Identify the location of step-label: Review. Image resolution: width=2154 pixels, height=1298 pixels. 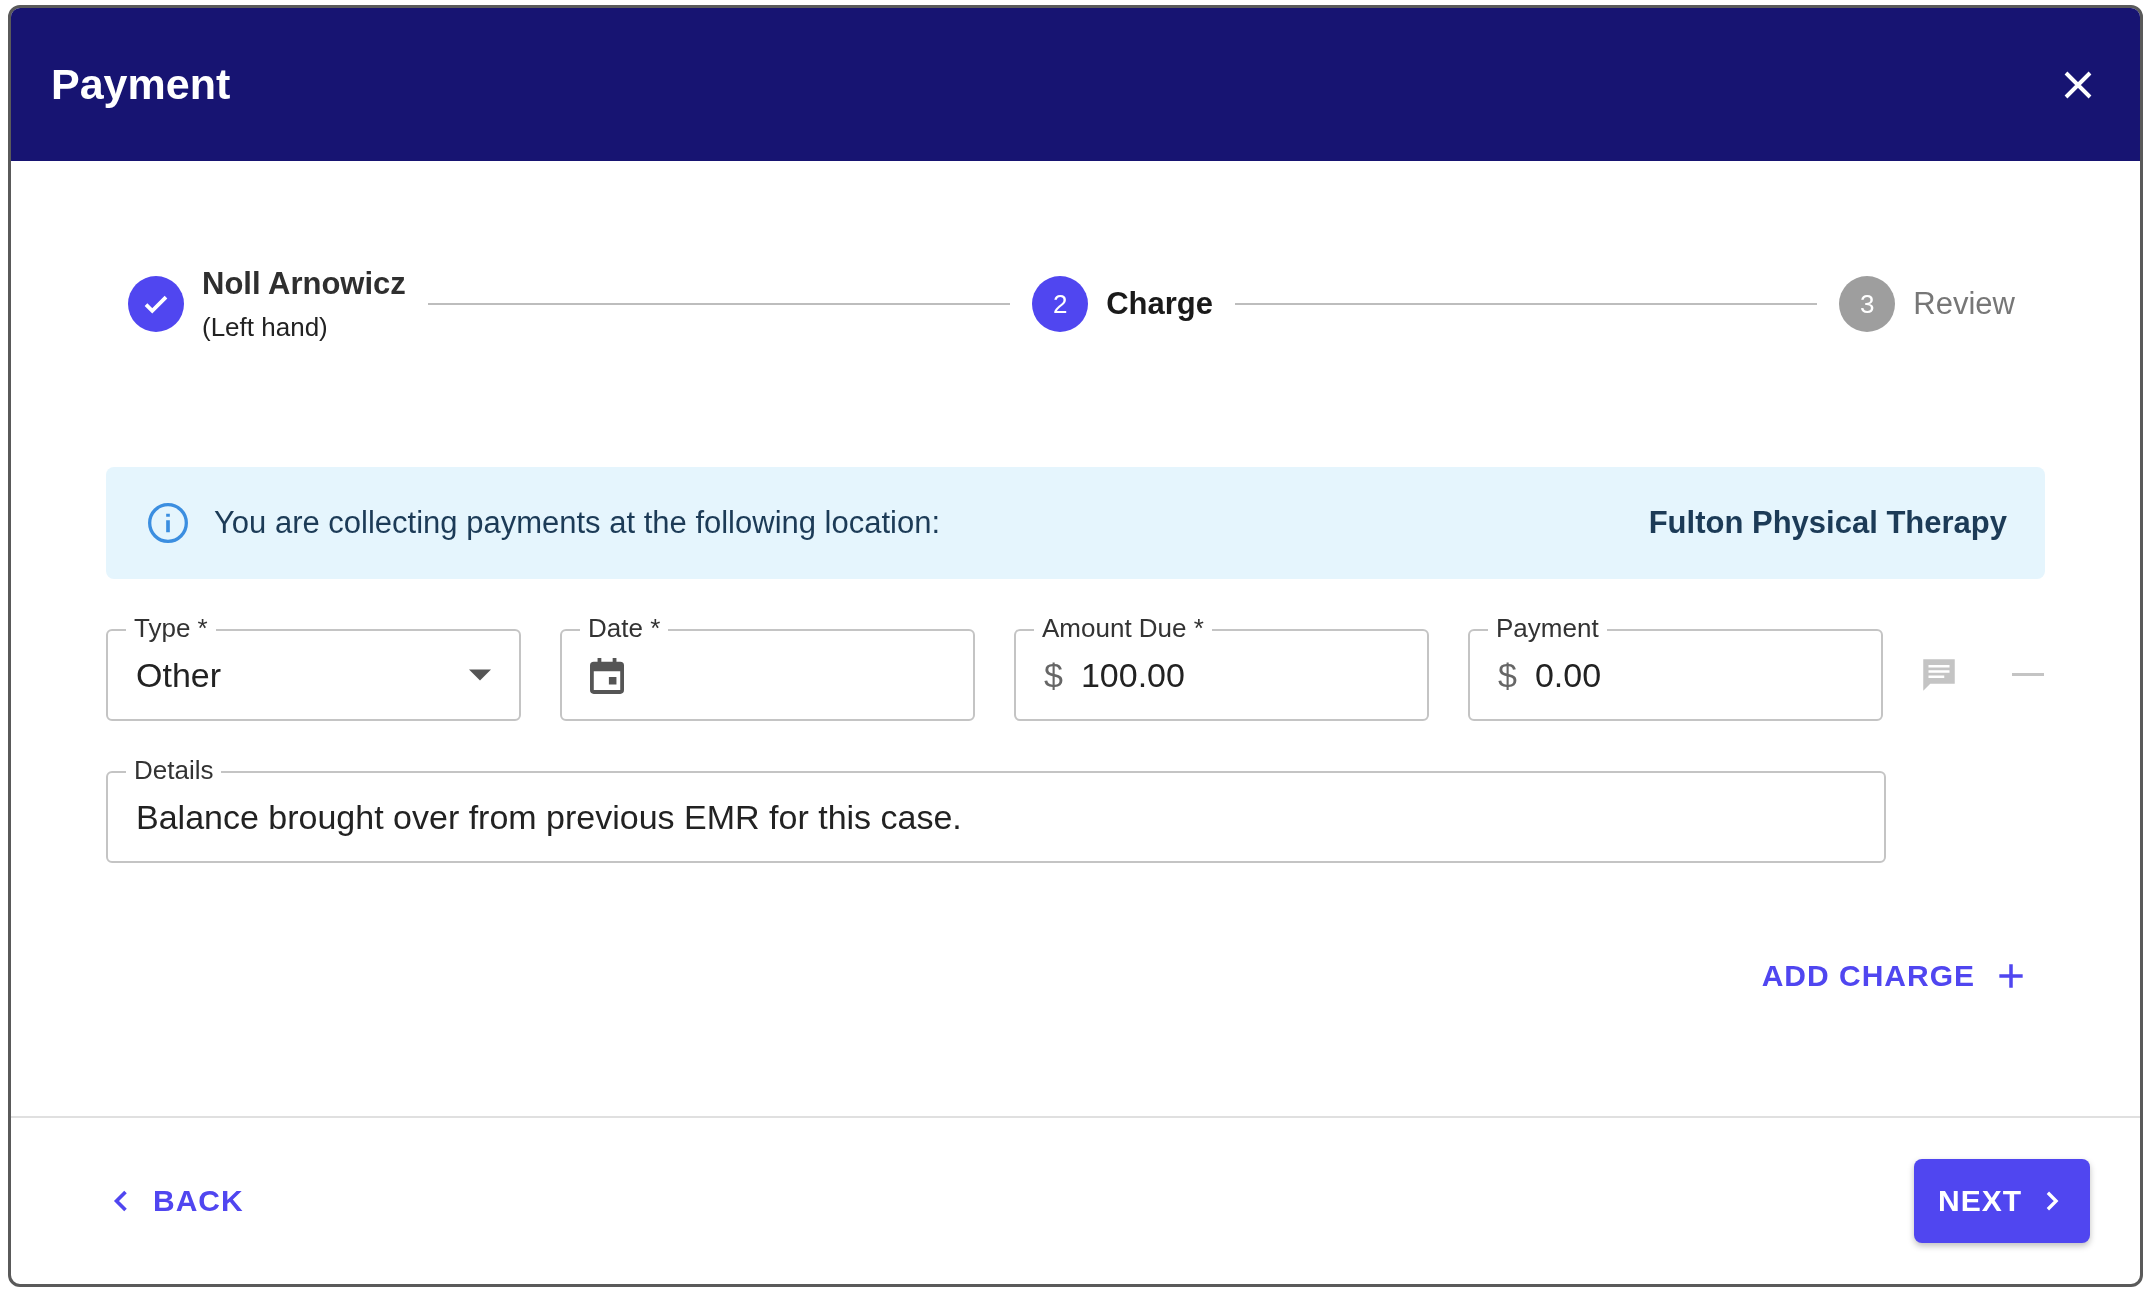
(1964, 304).